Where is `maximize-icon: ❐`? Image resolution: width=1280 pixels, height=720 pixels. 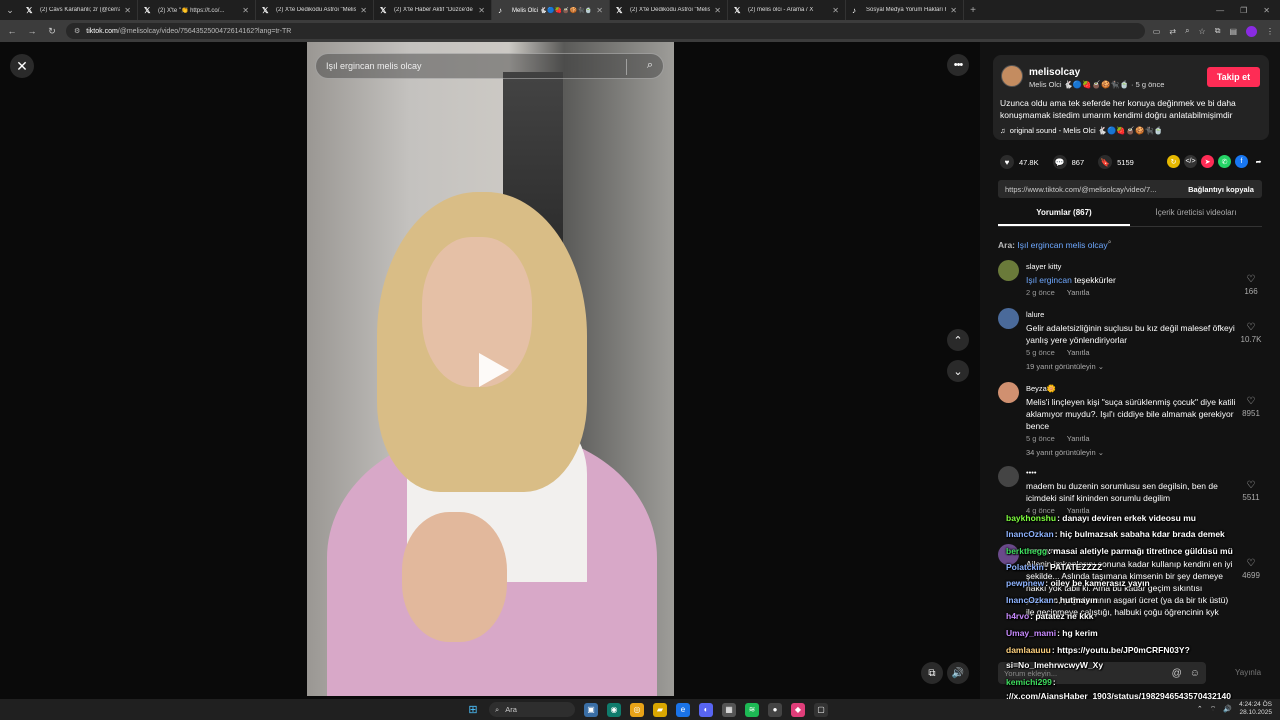
maximize-icon: ❐ is located at coordinates (1243, 10).